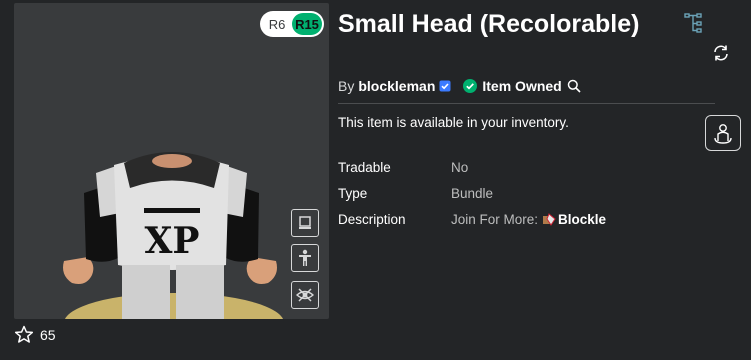 This screenshot has width=751, height=360. What do you see at coordinates (582, 219) in the screenshot?
I see `group-link: Blockle` at bounding box center [582, 219].